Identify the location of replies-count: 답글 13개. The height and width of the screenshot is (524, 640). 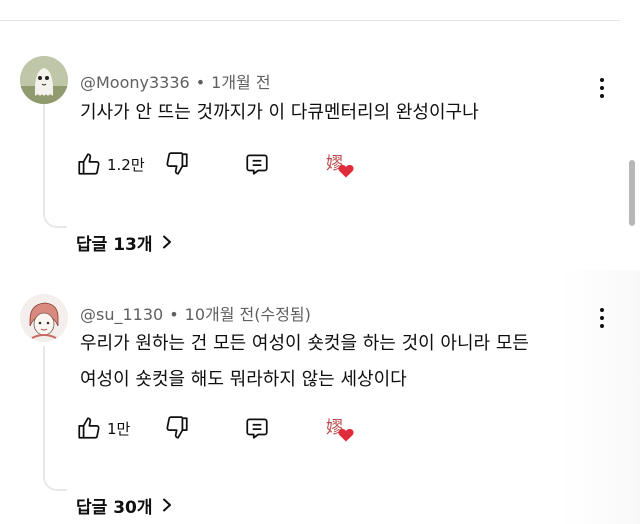
(114, 244).